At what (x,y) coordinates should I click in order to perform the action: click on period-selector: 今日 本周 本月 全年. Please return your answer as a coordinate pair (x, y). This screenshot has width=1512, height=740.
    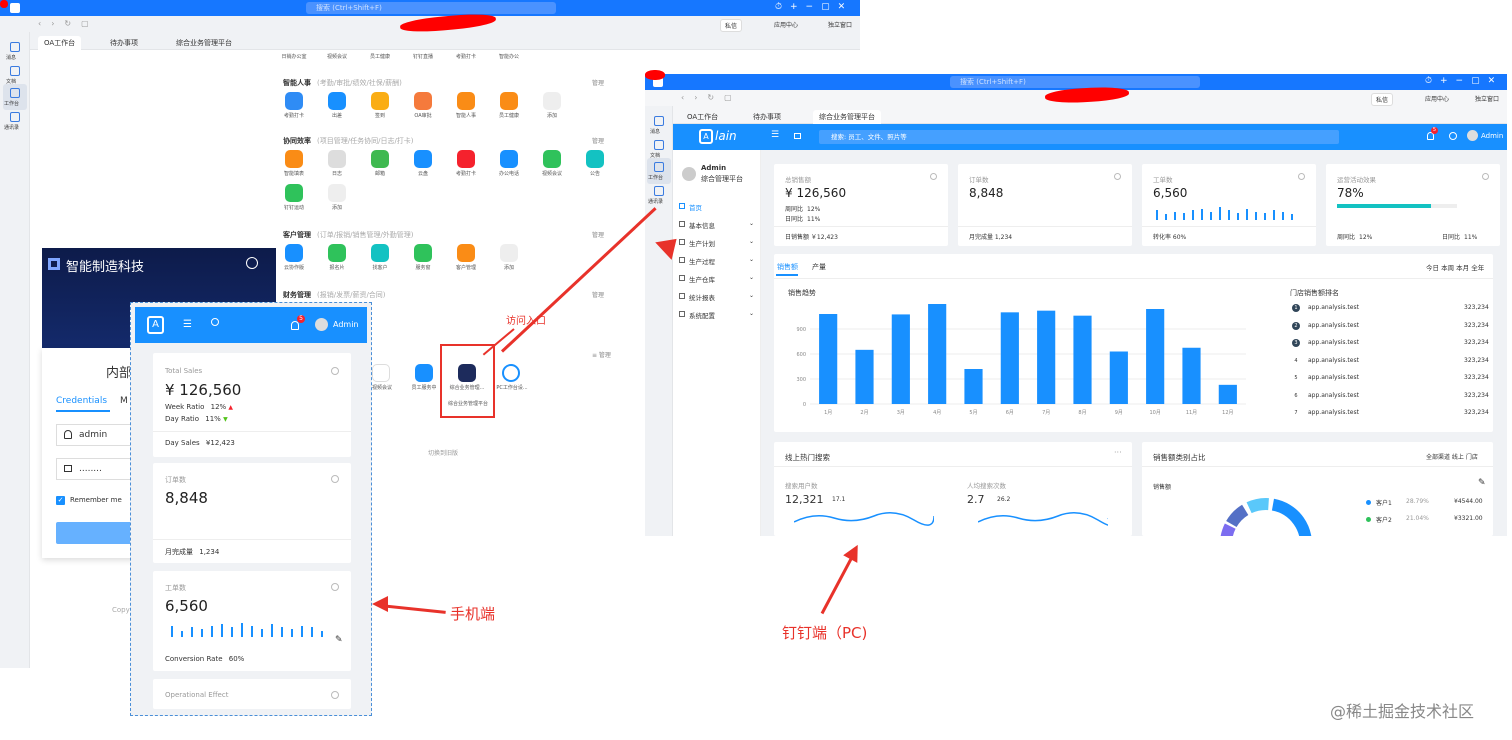
    Looking at the image, I should click on (1455, 267).